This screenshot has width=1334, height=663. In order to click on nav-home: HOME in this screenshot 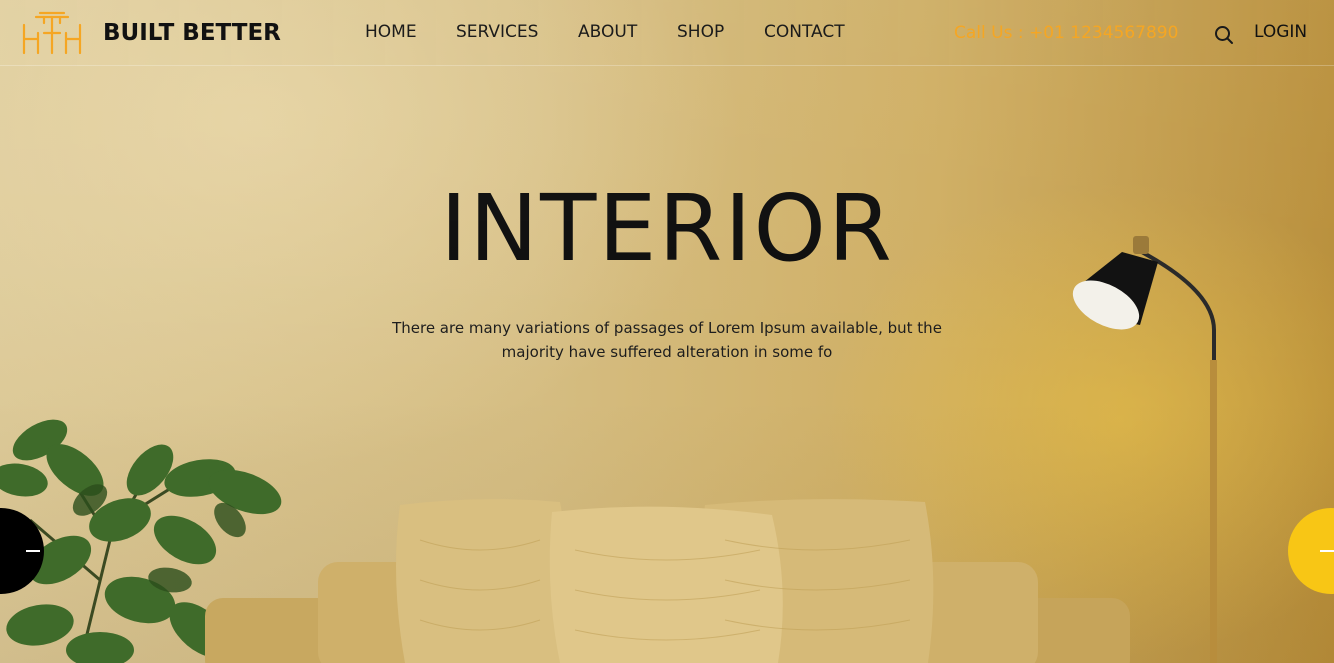, I will do `click(391, 32)`.